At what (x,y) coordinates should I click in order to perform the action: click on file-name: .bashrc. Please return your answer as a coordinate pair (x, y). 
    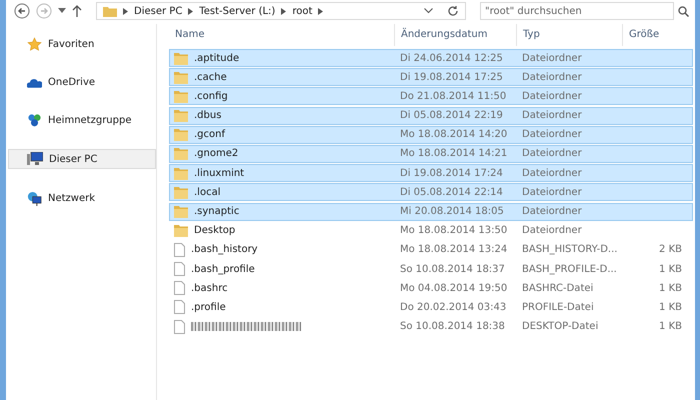
    Looking at the image, I should click on (209, 288).